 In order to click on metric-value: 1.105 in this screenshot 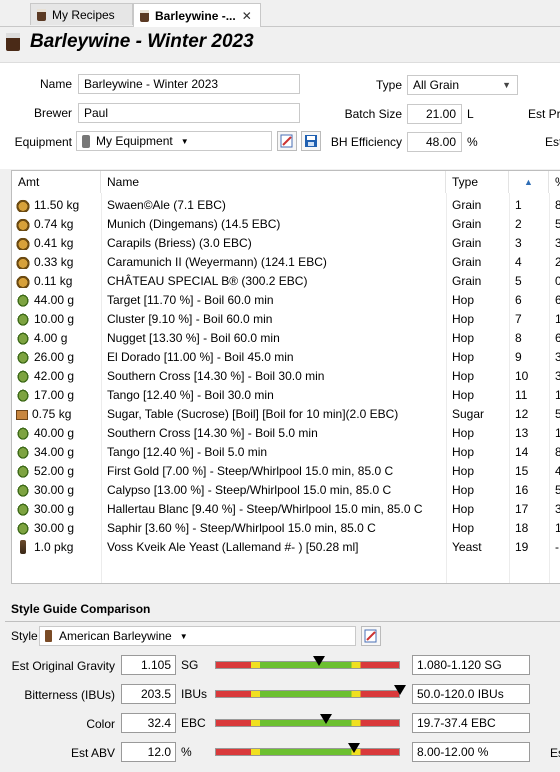, I will do `click(148, 665)`.